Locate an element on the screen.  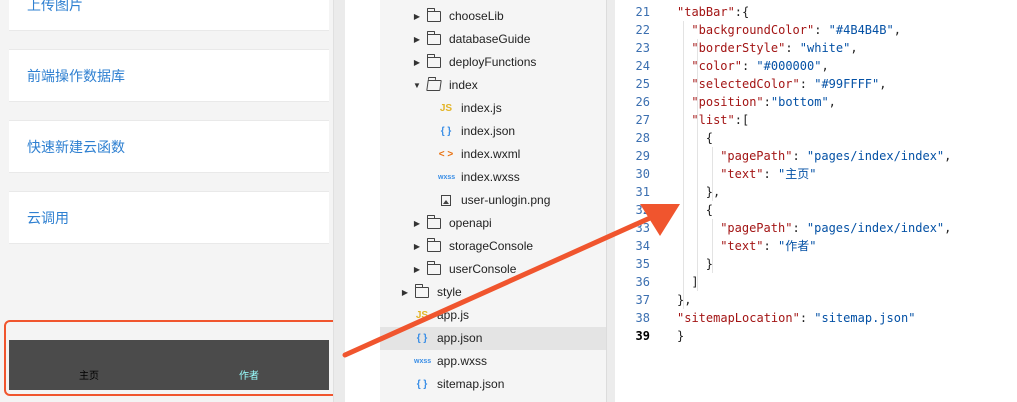
line-number: 21 is located at coordinates (642, 12).